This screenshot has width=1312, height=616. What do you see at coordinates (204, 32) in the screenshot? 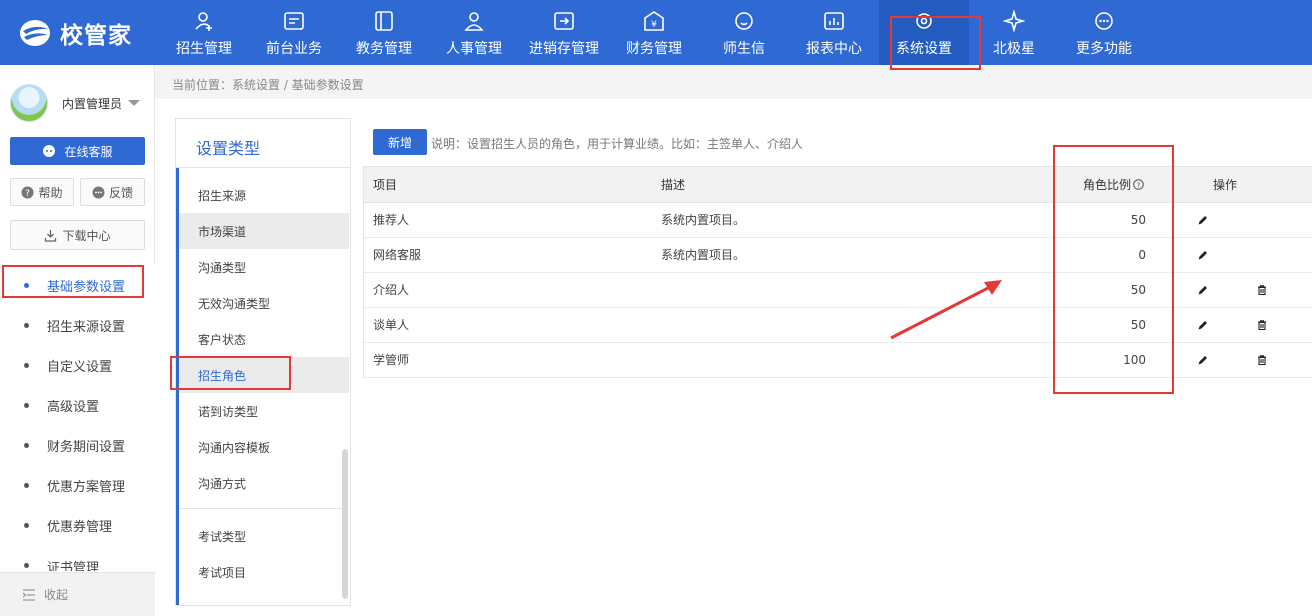
I see `nav-recruit: 招生管理` at bounding box center [204, 32].